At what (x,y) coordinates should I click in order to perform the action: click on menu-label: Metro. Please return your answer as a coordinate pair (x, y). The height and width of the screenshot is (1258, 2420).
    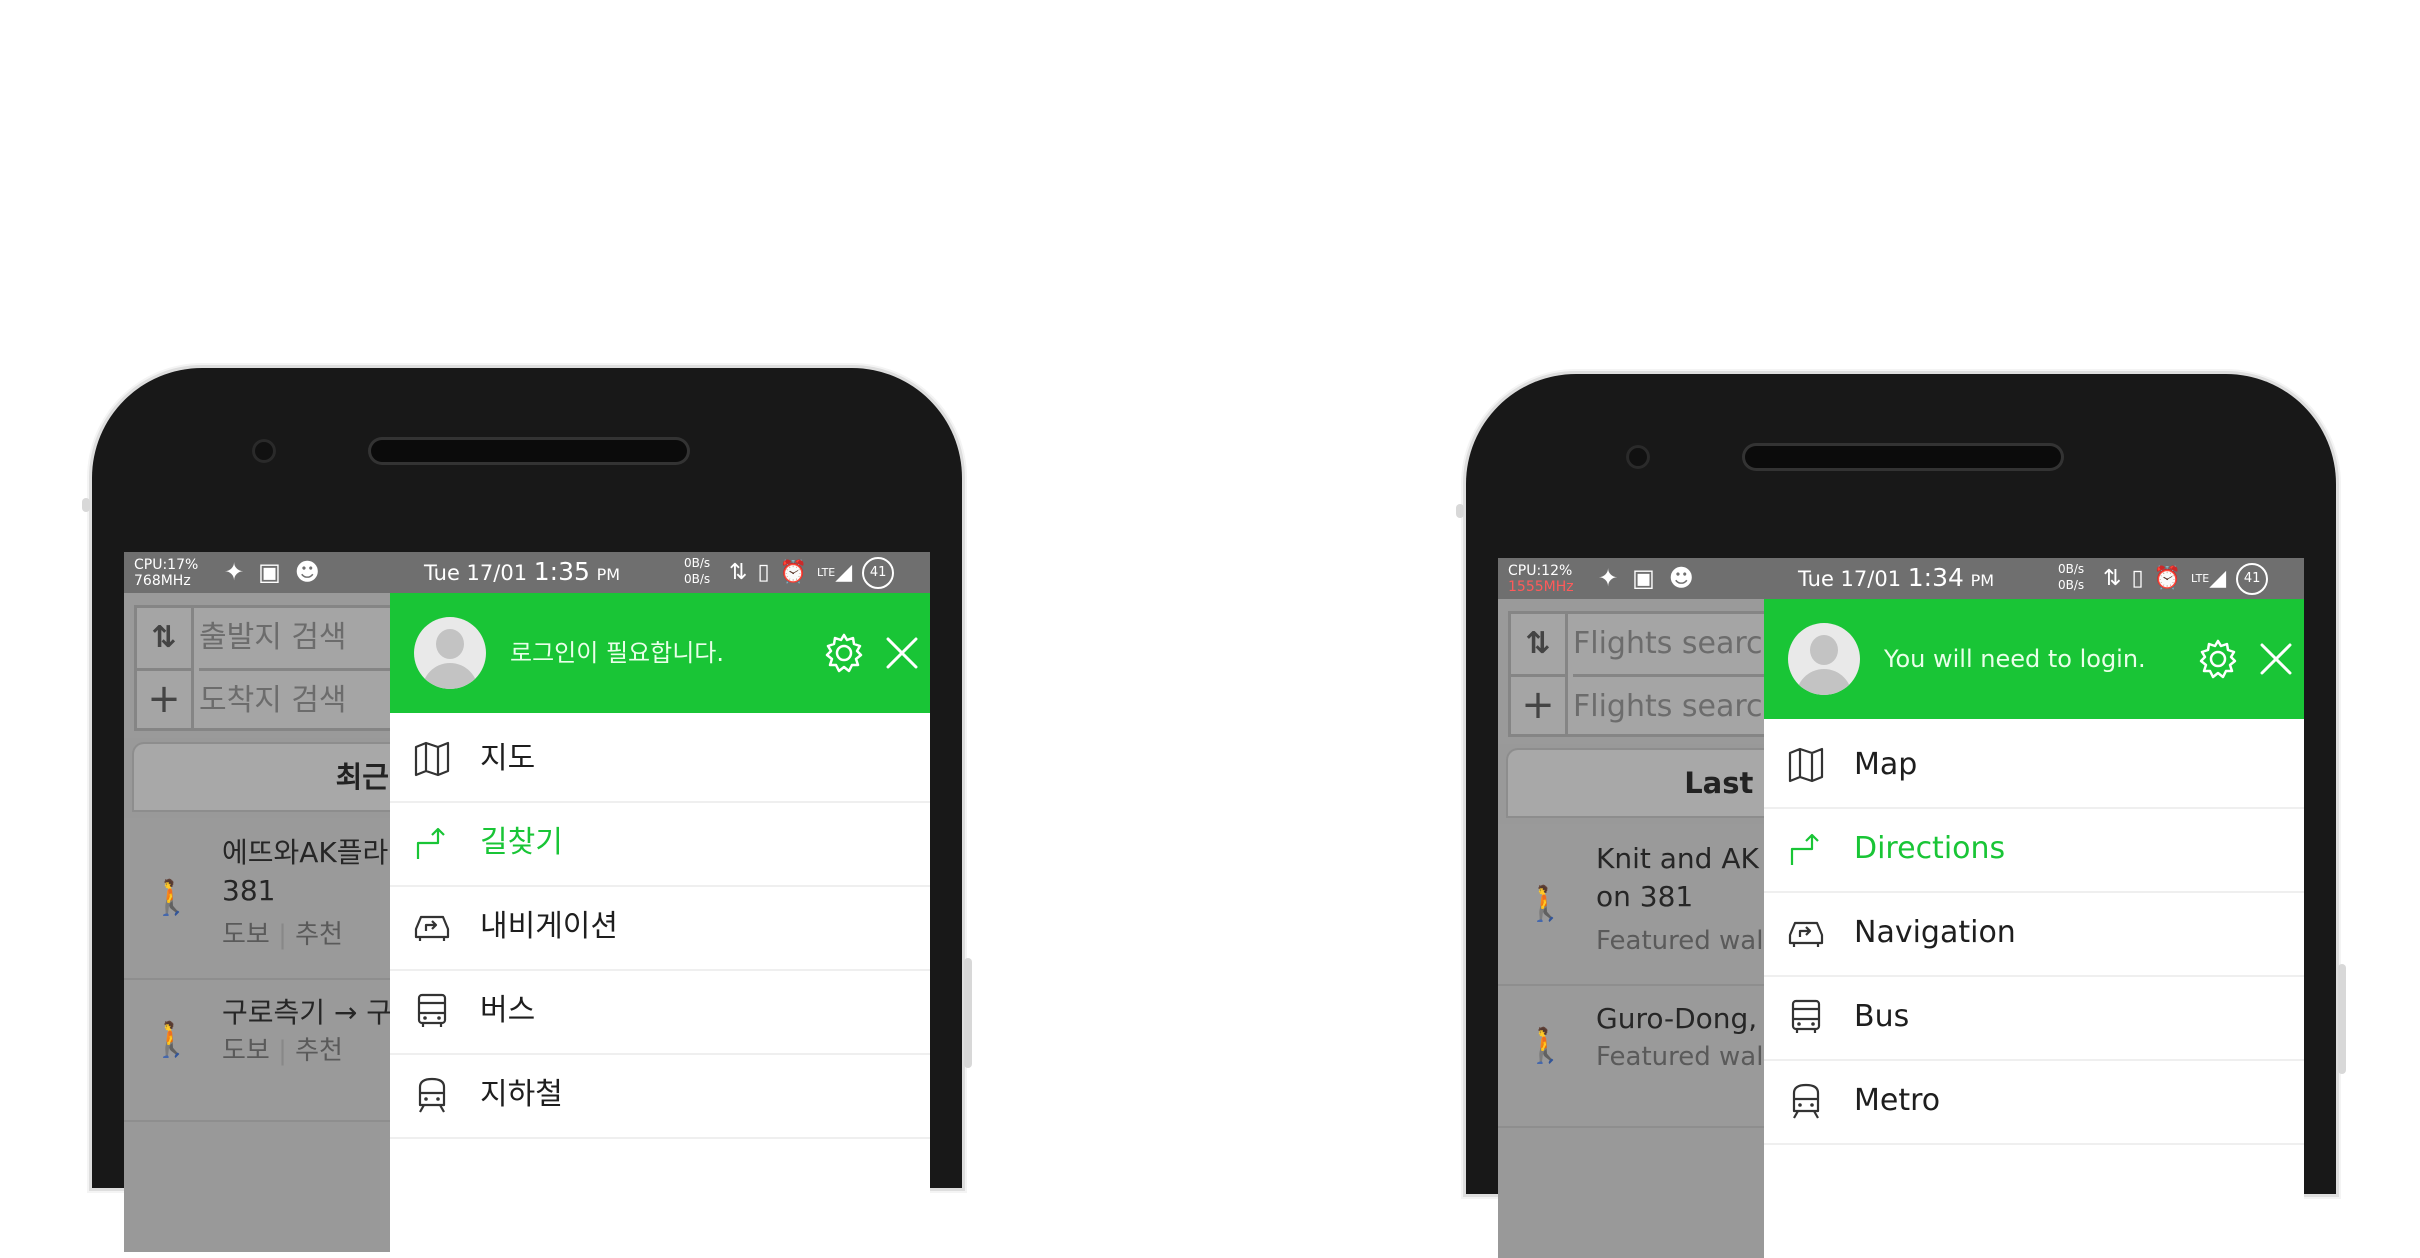
    Looking at the image, I should click on (1897, 1100).